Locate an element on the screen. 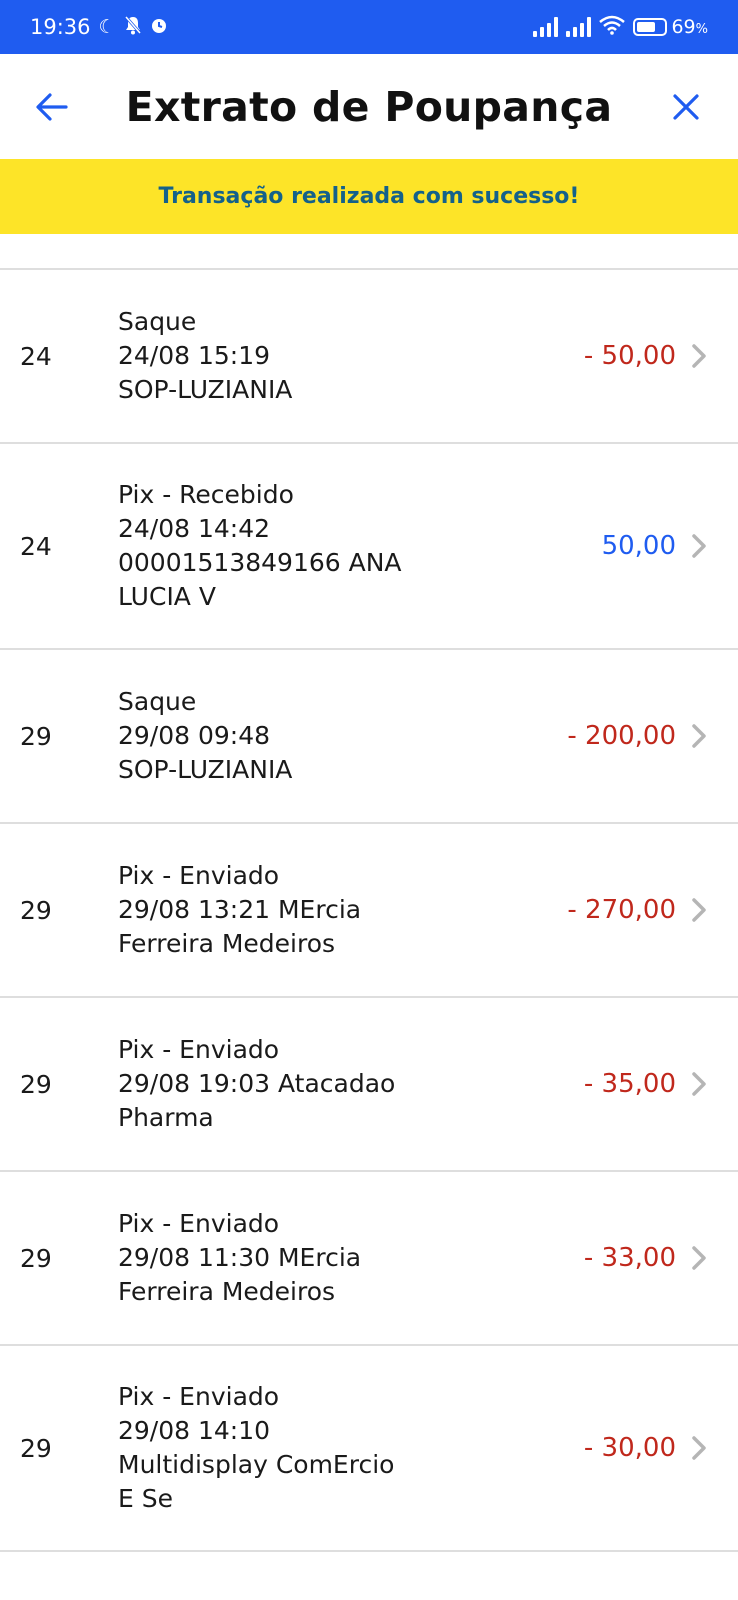 This screenshot has width=738, height=1600. transaction-description-line: 29/08 14:10 is located at coordinates (194, 1430).